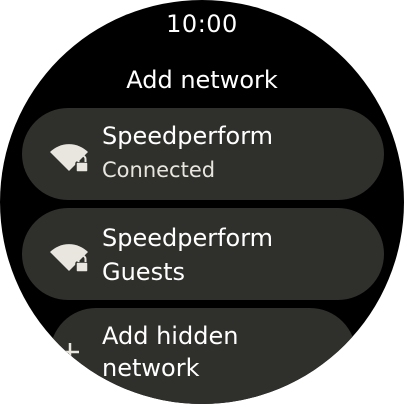 Image resolution: width=404 pixels, height=404 pixels. Describe the element at coordinates (170, 336) in the screenshot. I see `add-hidden-label-line1: Add hidden` at that location.